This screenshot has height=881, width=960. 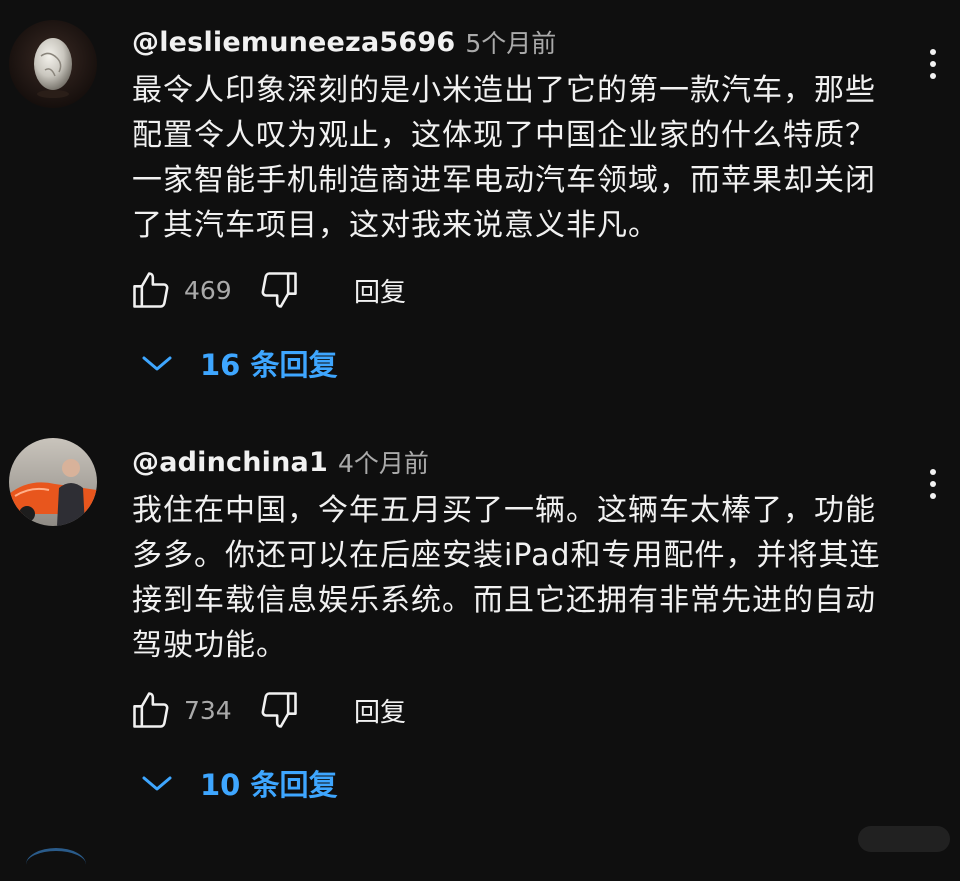 What do you see at coordinates (208, 710) in the screenshot?
I see `like-count: 734` at bounding box center [208, 710].